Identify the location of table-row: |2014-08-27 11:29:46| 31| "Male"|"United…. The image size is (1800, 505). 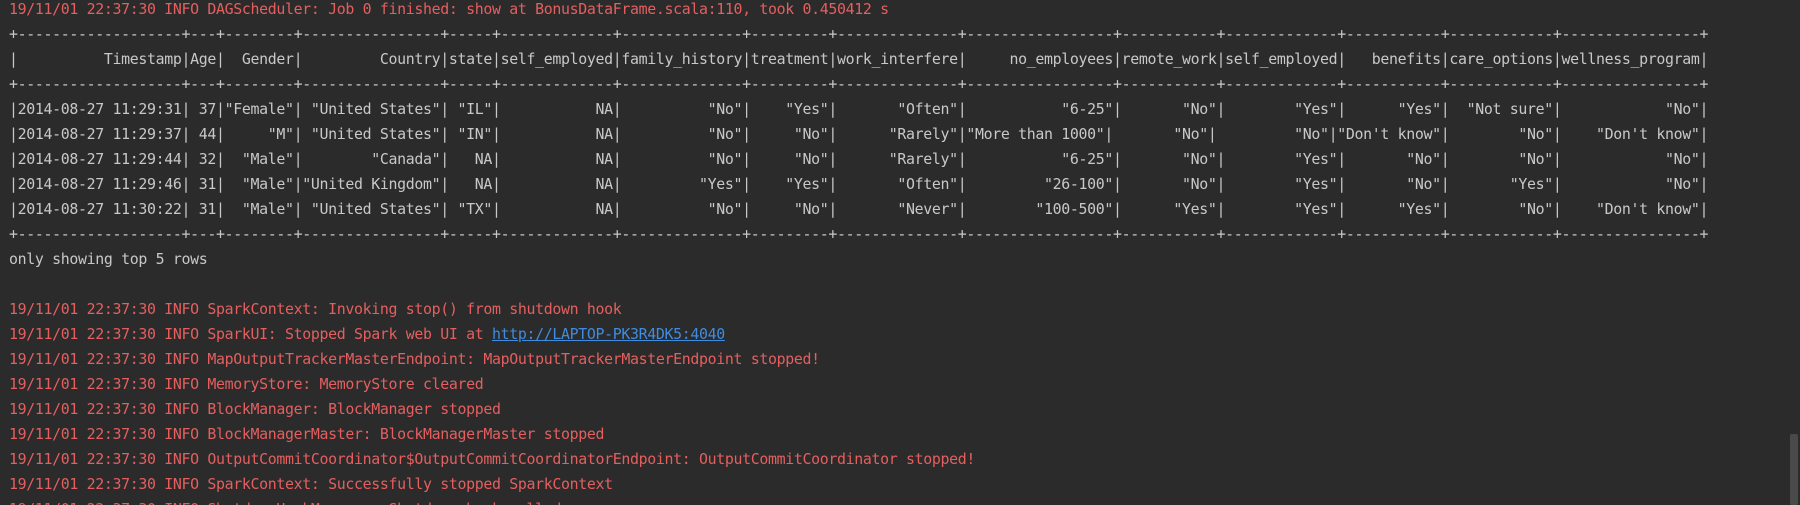
(859, 184).